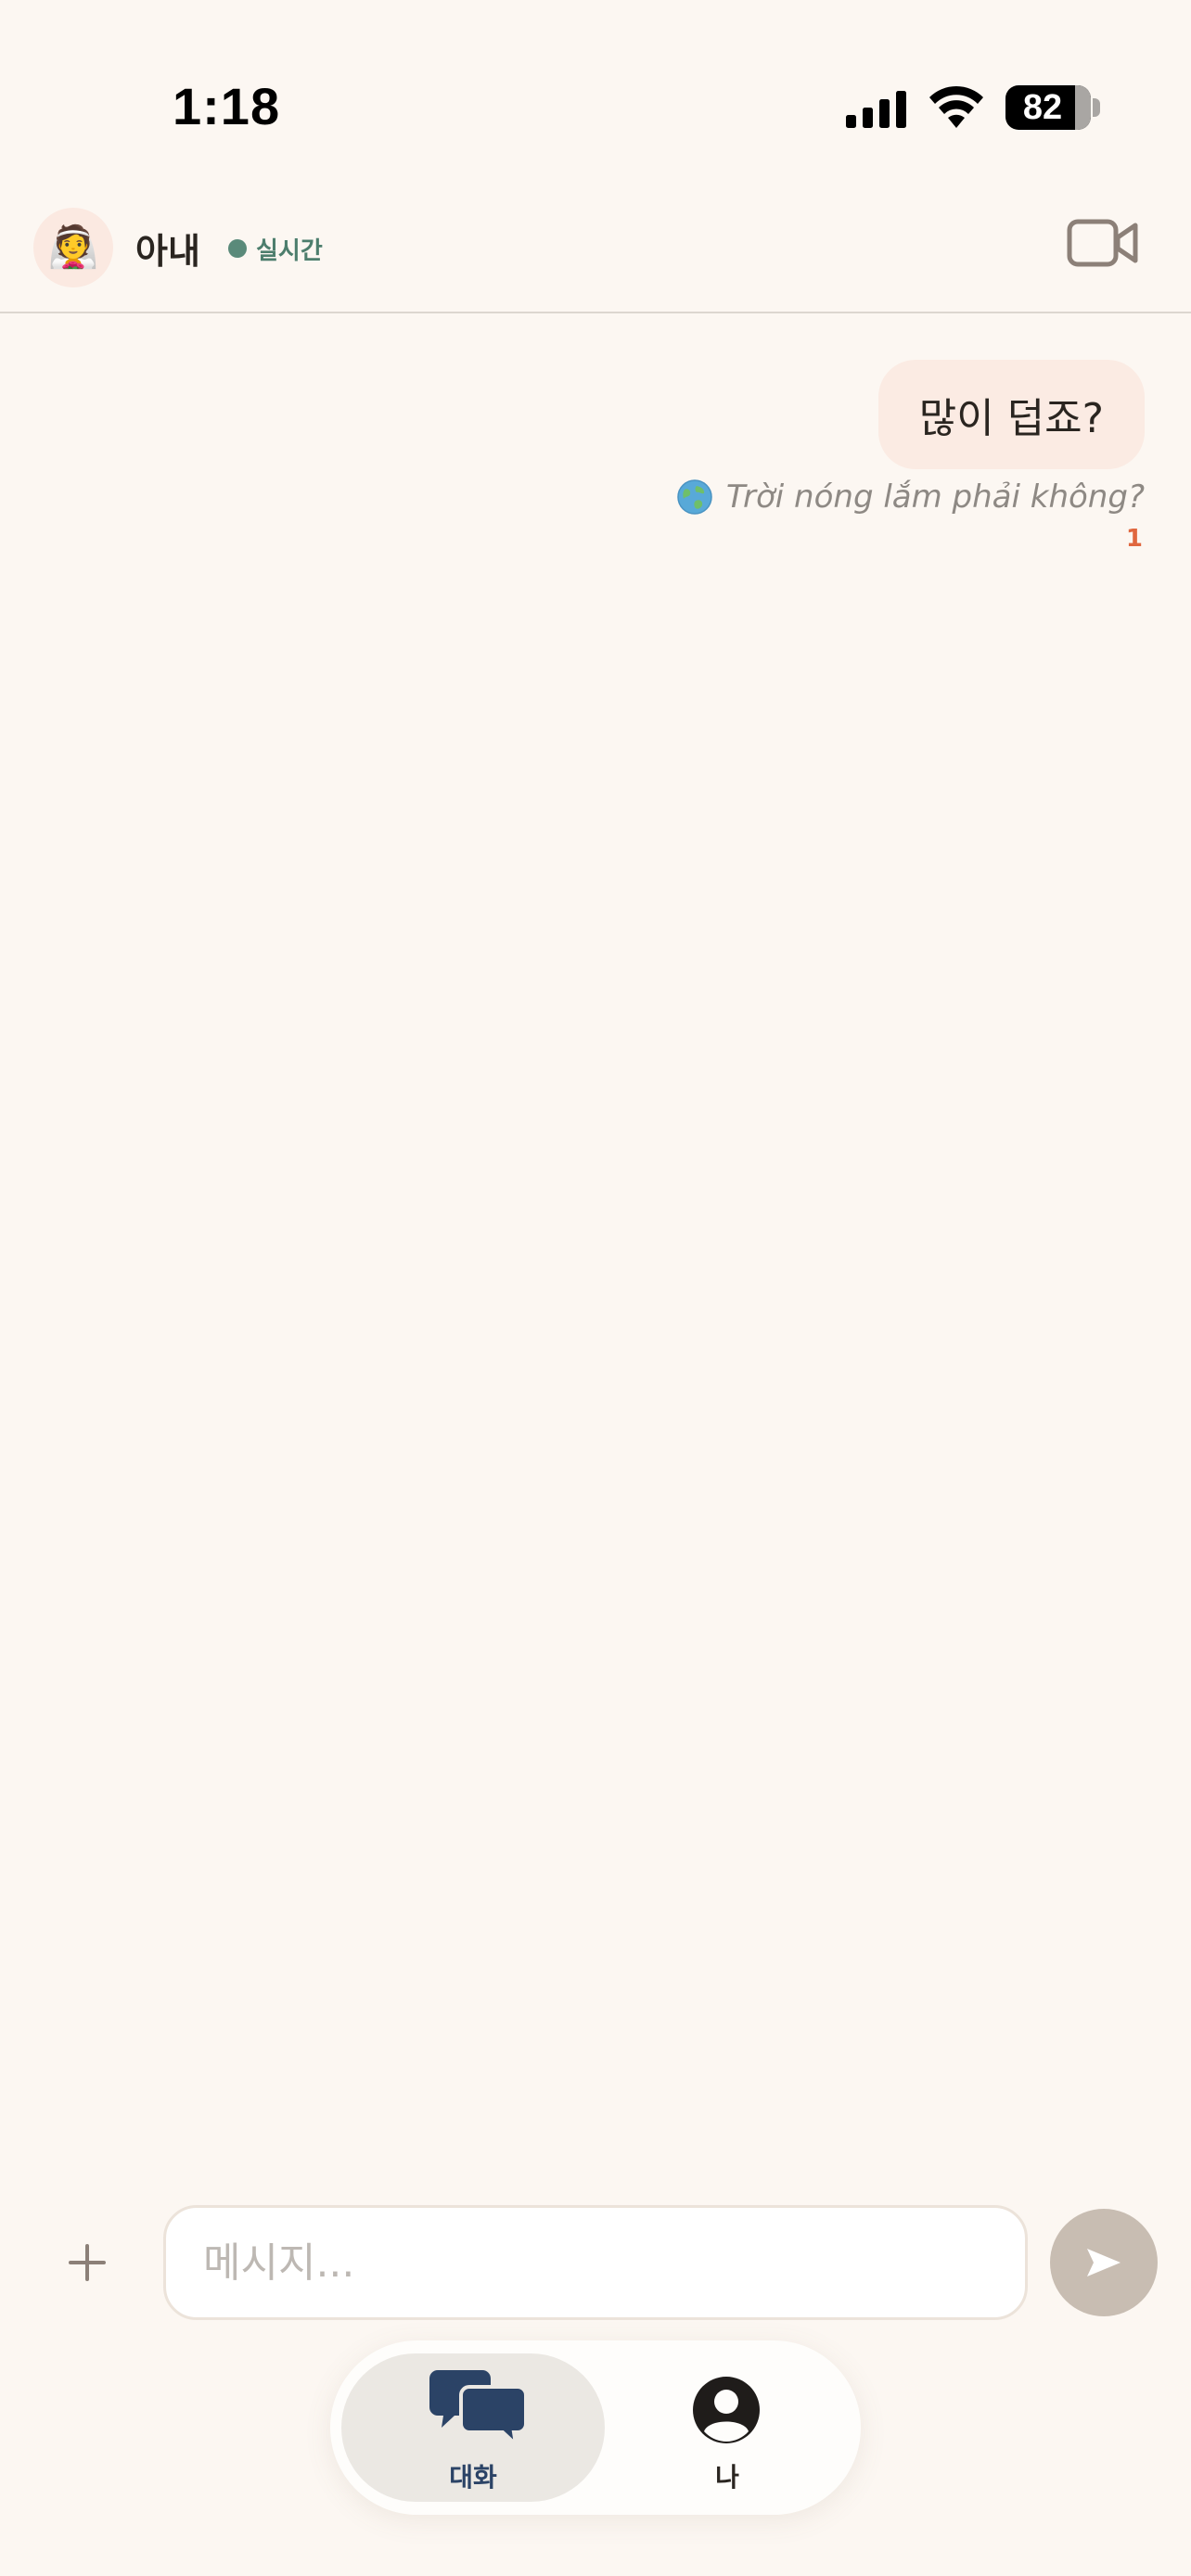  What do you see at coordinates (289, 251) in the screenshot?
I see `live-status-label: 실시간` at bounding box center [289, 251].